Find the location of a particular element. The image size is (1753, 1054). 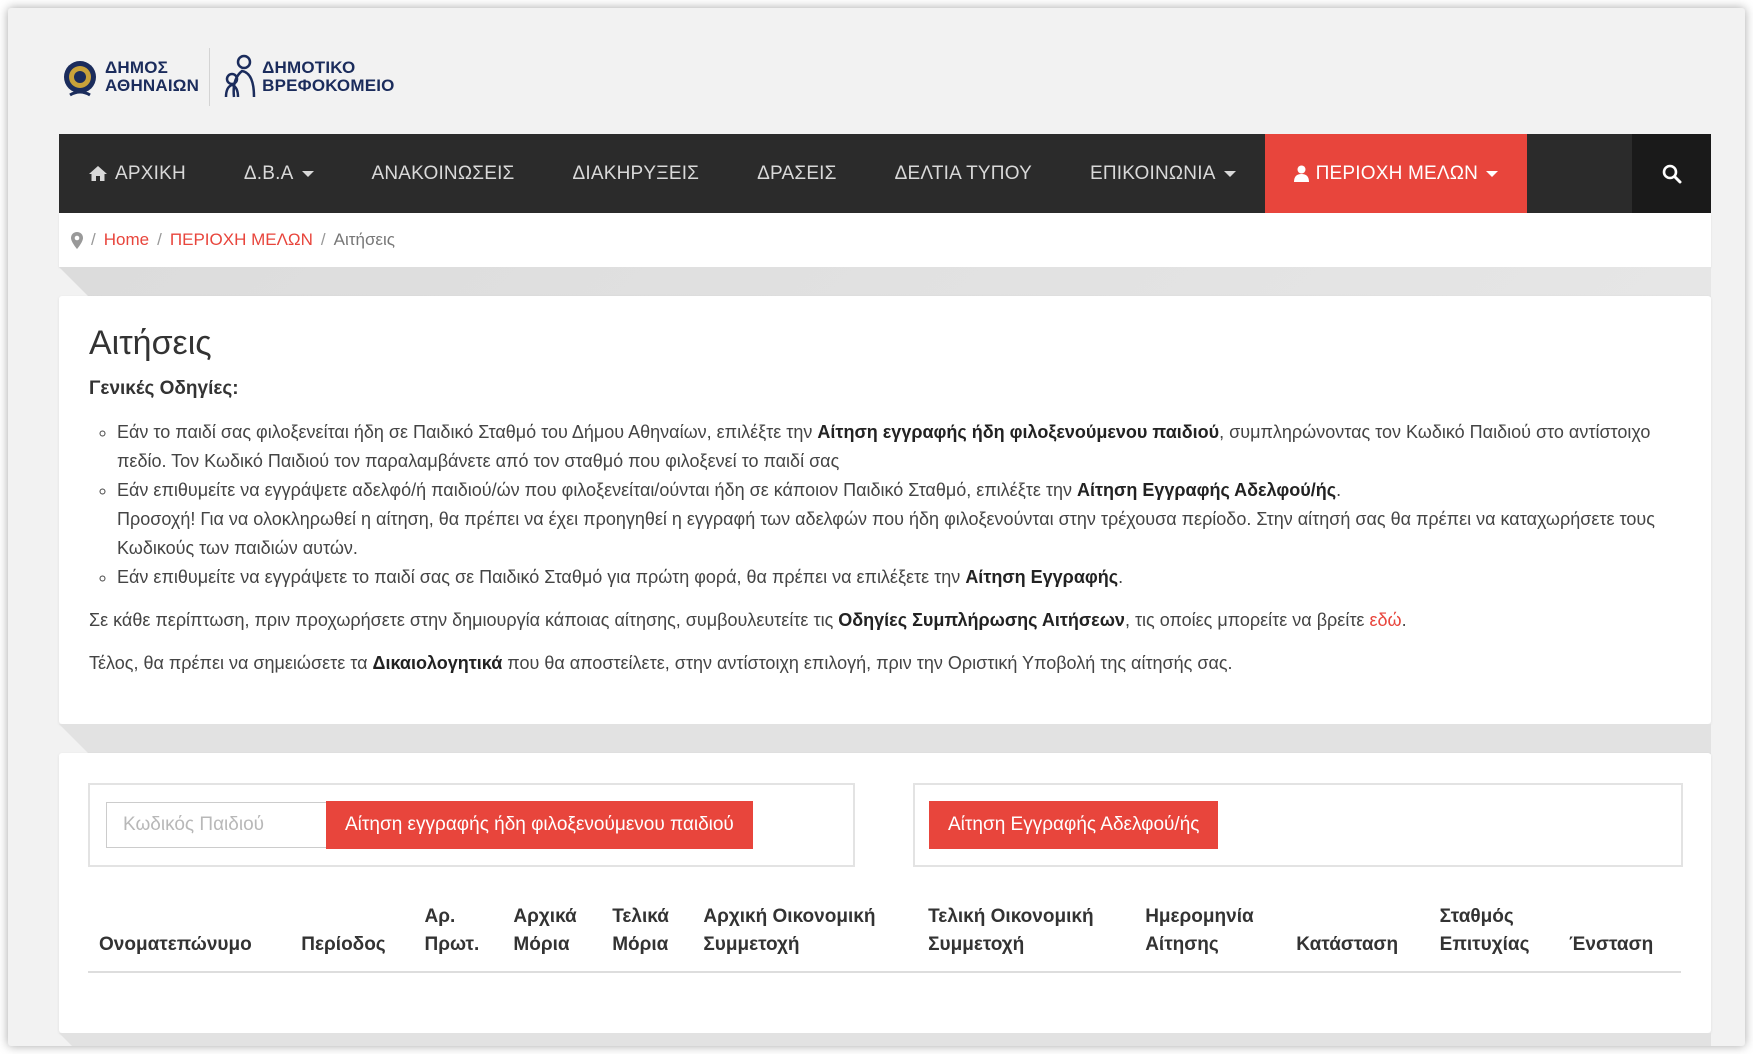

paragraph-text: Τέλος, θα πρέπει να σημειώσετε τα is located at coordinates (231, 663).